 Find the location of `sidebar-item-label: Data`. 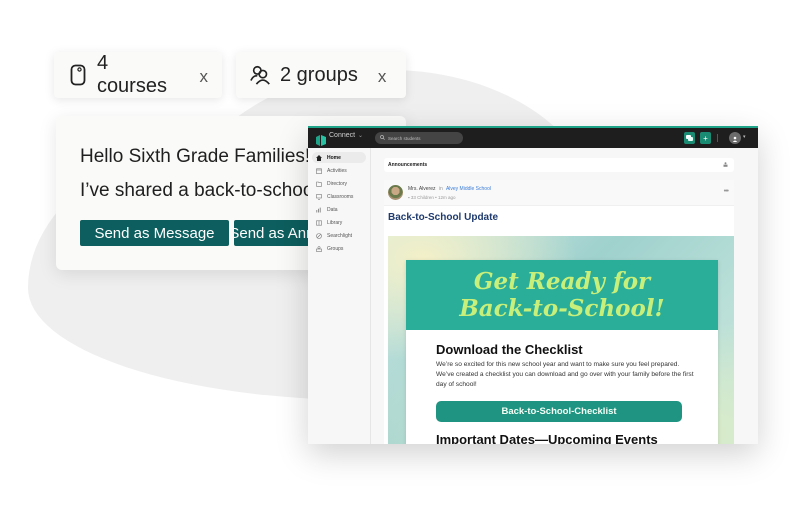

sidebar-item-label: Data is located at coordinates (332, 209).